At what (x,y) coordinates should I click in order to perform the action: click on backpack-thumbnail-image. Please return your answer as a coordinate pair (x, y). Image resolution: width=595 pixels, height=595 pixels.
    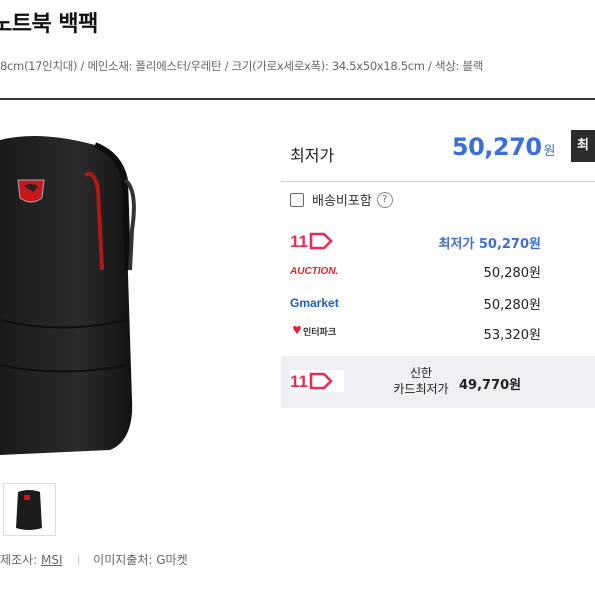
    Looking at the image, I should click on (29, 510).